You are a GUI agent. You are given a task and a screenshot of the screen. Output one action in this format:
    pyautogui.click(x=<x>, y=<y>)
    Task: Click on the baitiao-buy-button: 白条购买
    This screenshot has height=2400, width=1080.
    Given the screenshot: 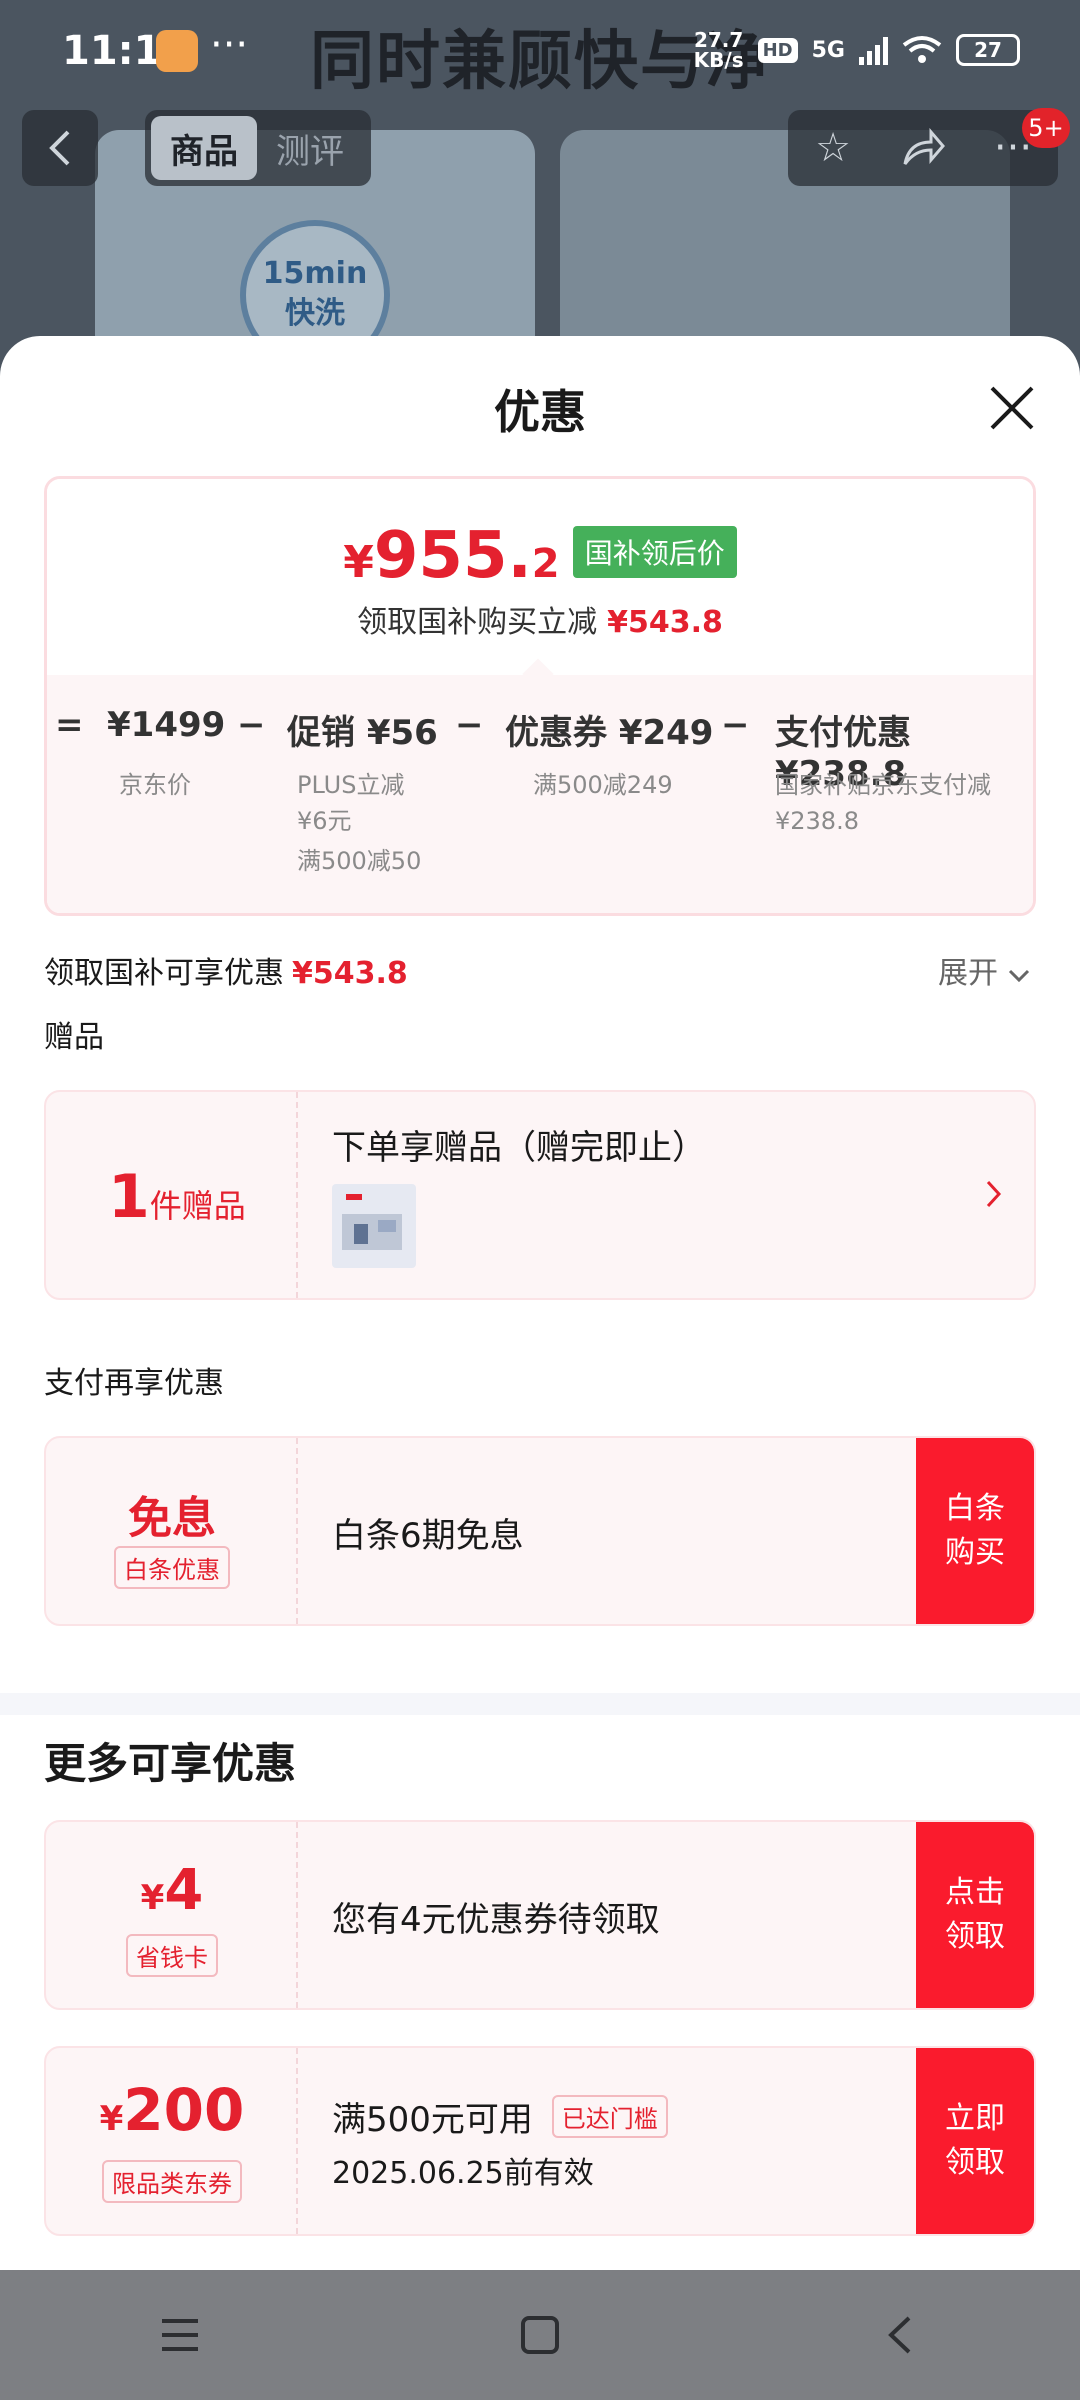 What is the action you would take?
    pyautogui.click(x=975, y=1531)
    